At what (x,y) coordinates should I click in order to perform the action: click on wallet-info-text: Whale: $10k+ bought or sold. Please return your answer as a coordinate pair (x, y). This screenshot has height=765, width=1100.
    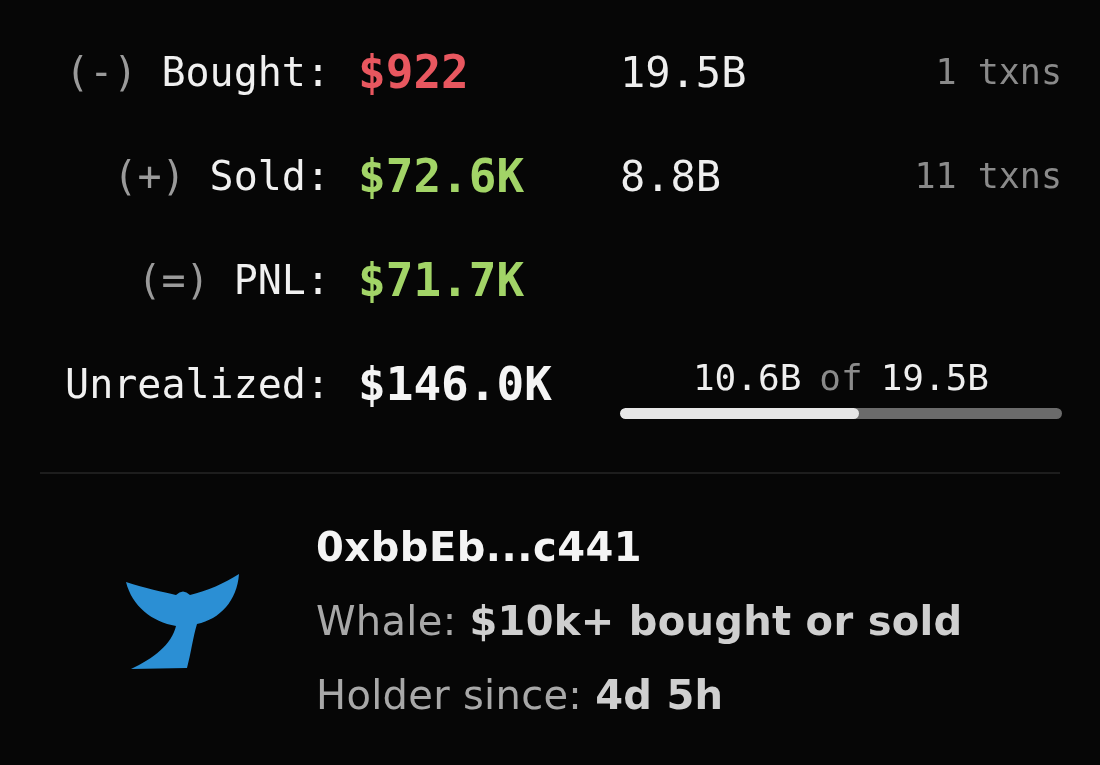
    Looking at the image, I should click on (639, 621).